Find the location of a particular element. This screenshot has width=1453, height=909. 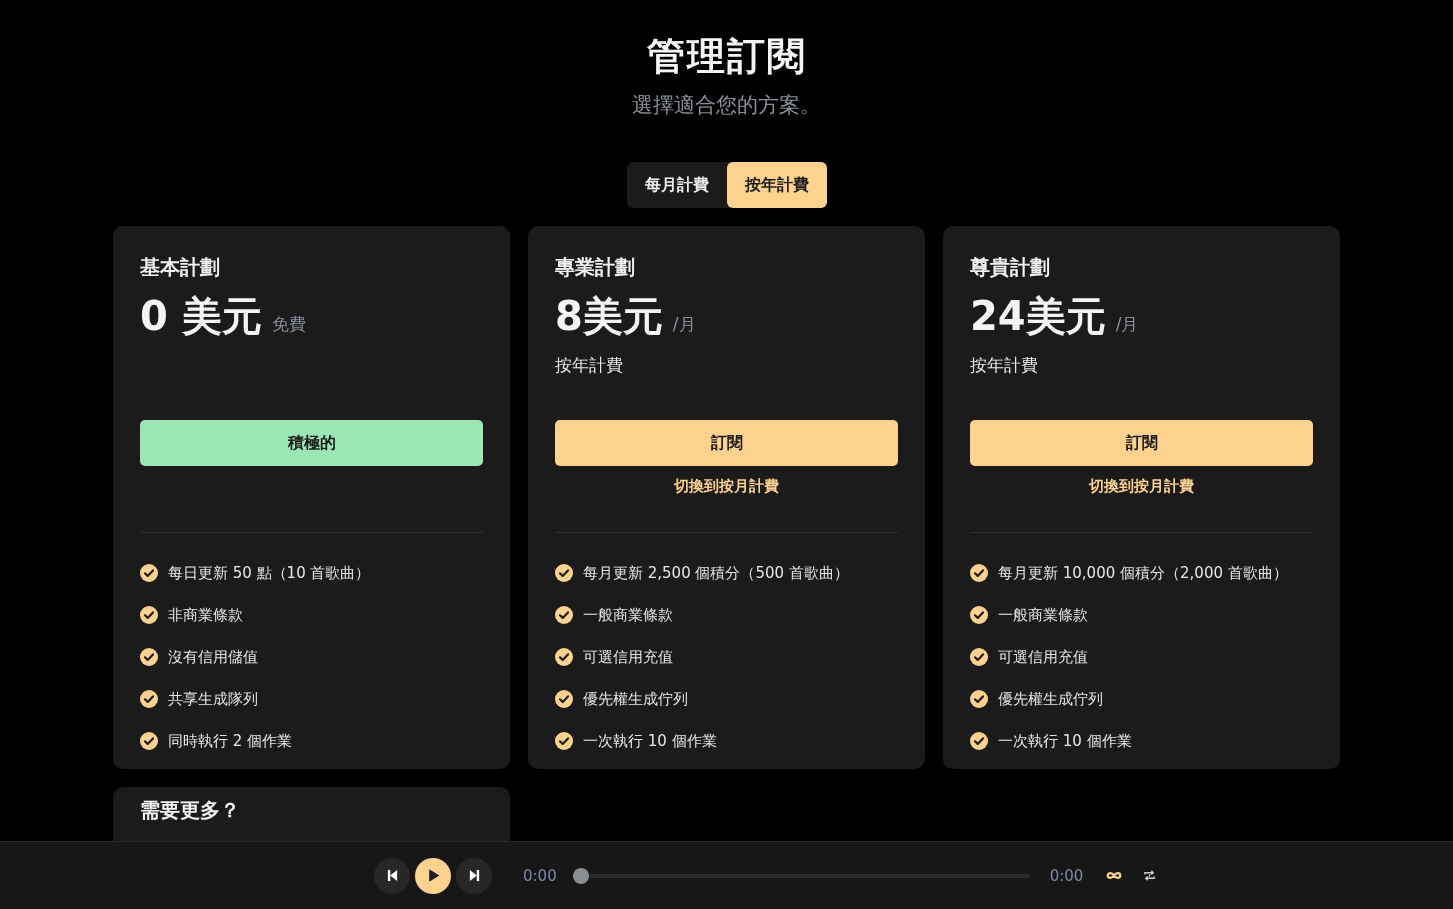

infinity-icon is located at coordinates (1114, 875).